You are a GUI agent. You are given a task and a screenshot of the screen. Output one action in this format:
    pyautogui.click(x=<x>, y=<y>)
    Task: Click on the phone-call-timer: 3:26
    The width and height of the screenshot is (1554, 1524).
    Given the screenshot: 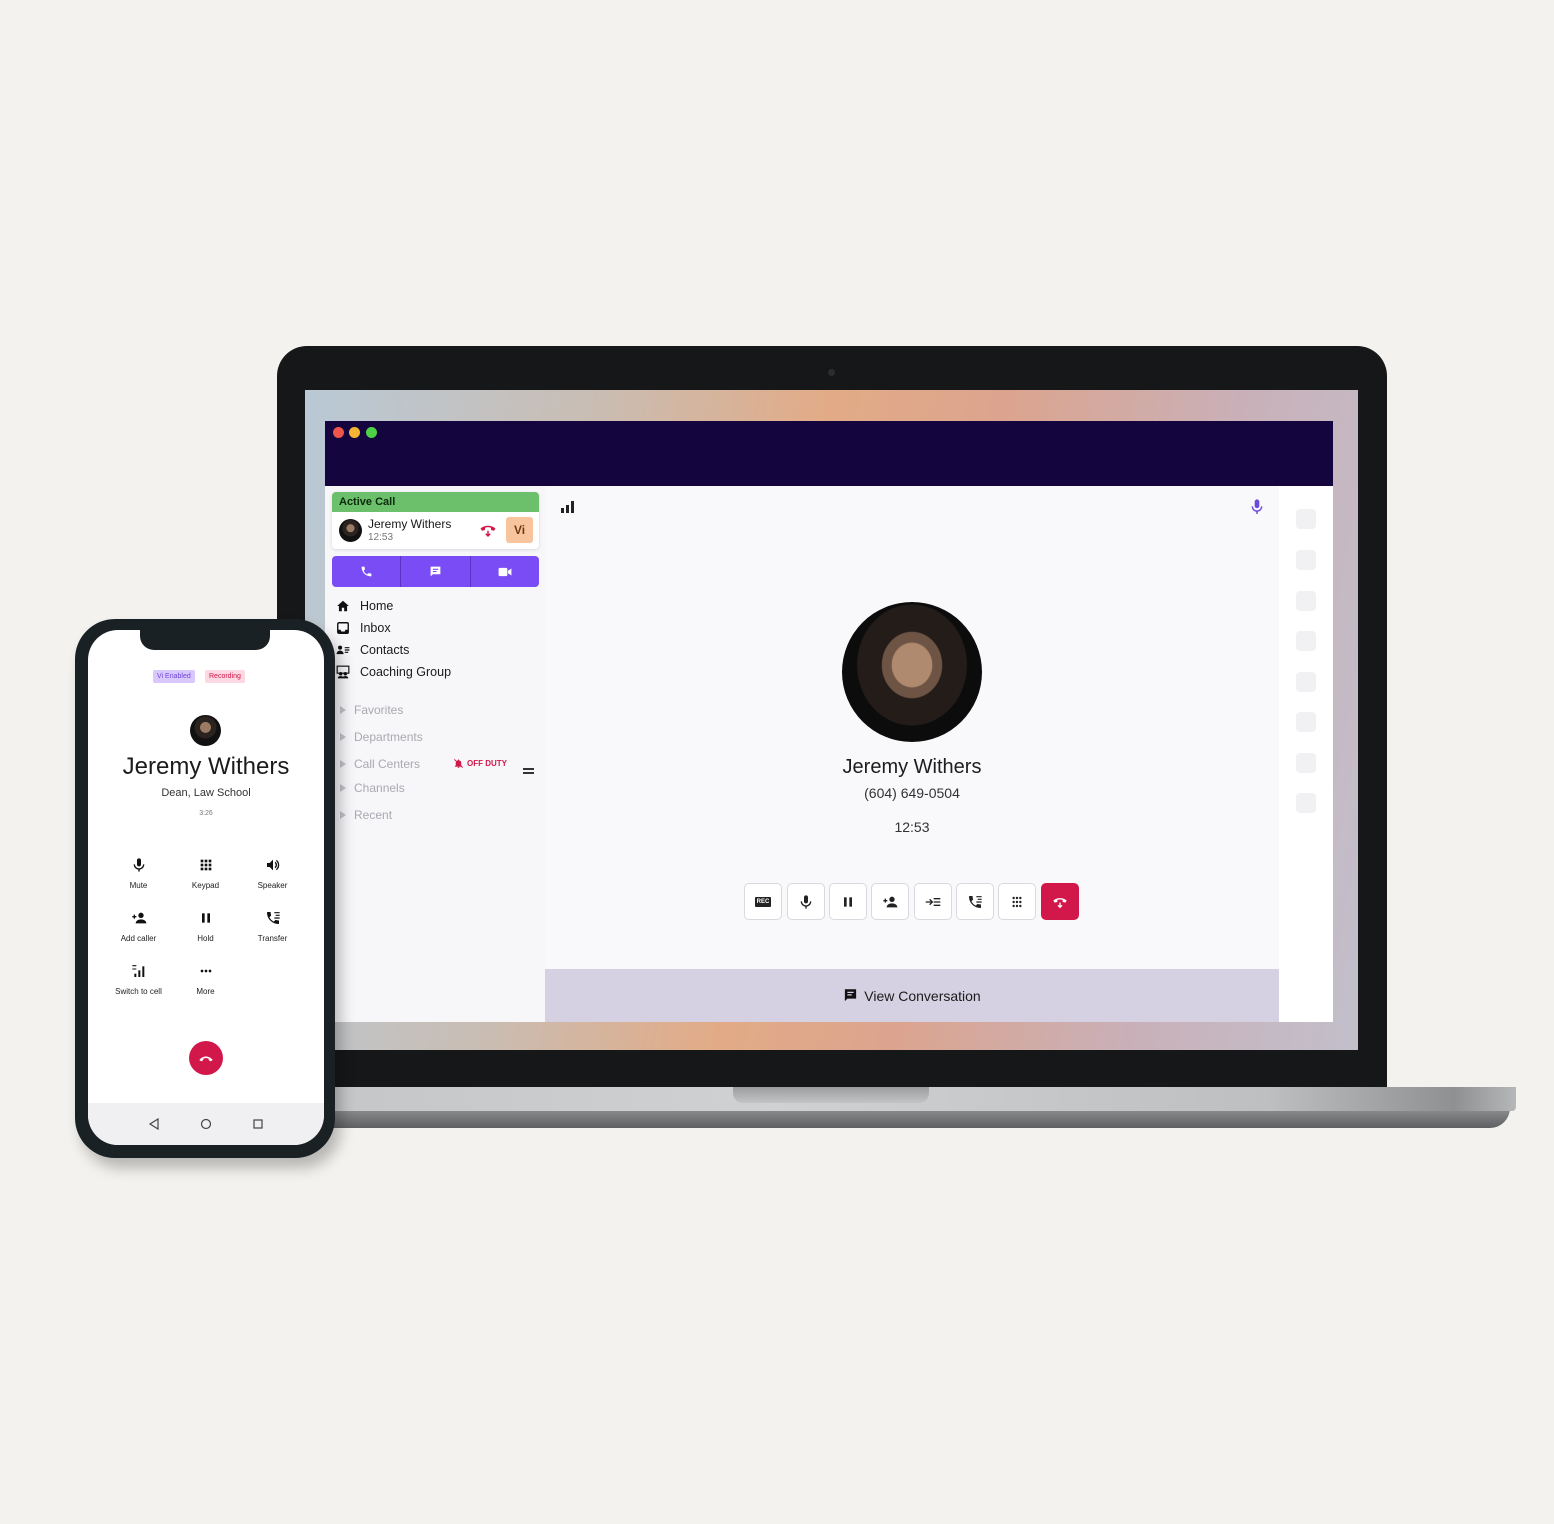 What is the action you would take?
    pyautogui.click(x=206, y=813)
    